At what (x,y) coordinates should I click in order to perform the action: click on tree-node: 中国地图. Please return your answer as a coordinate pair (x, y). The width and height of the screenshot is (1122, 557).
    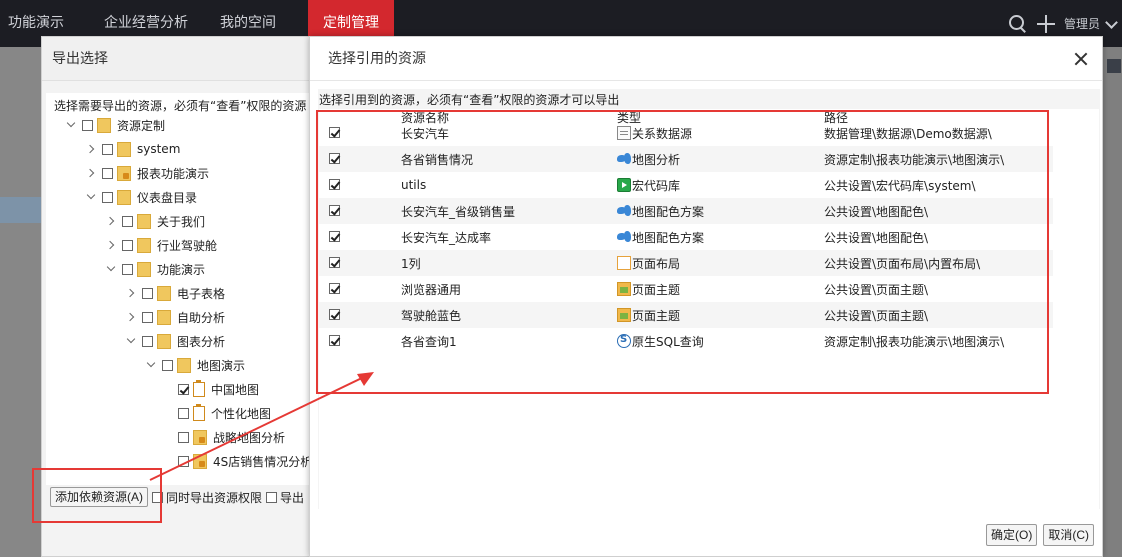
    Looking at the image, I should click on (218, 389).